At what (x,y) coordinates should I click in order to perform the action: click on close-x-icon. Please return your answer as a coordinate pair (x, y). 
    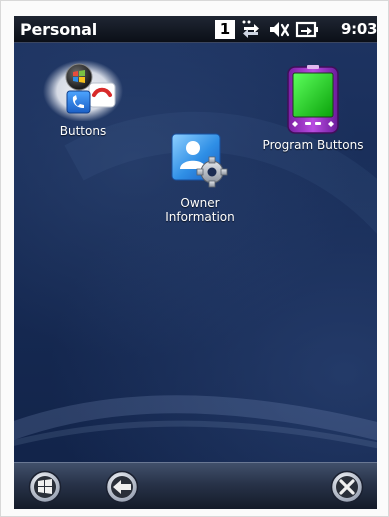
    Looking at the image, I should click on (347, 487).